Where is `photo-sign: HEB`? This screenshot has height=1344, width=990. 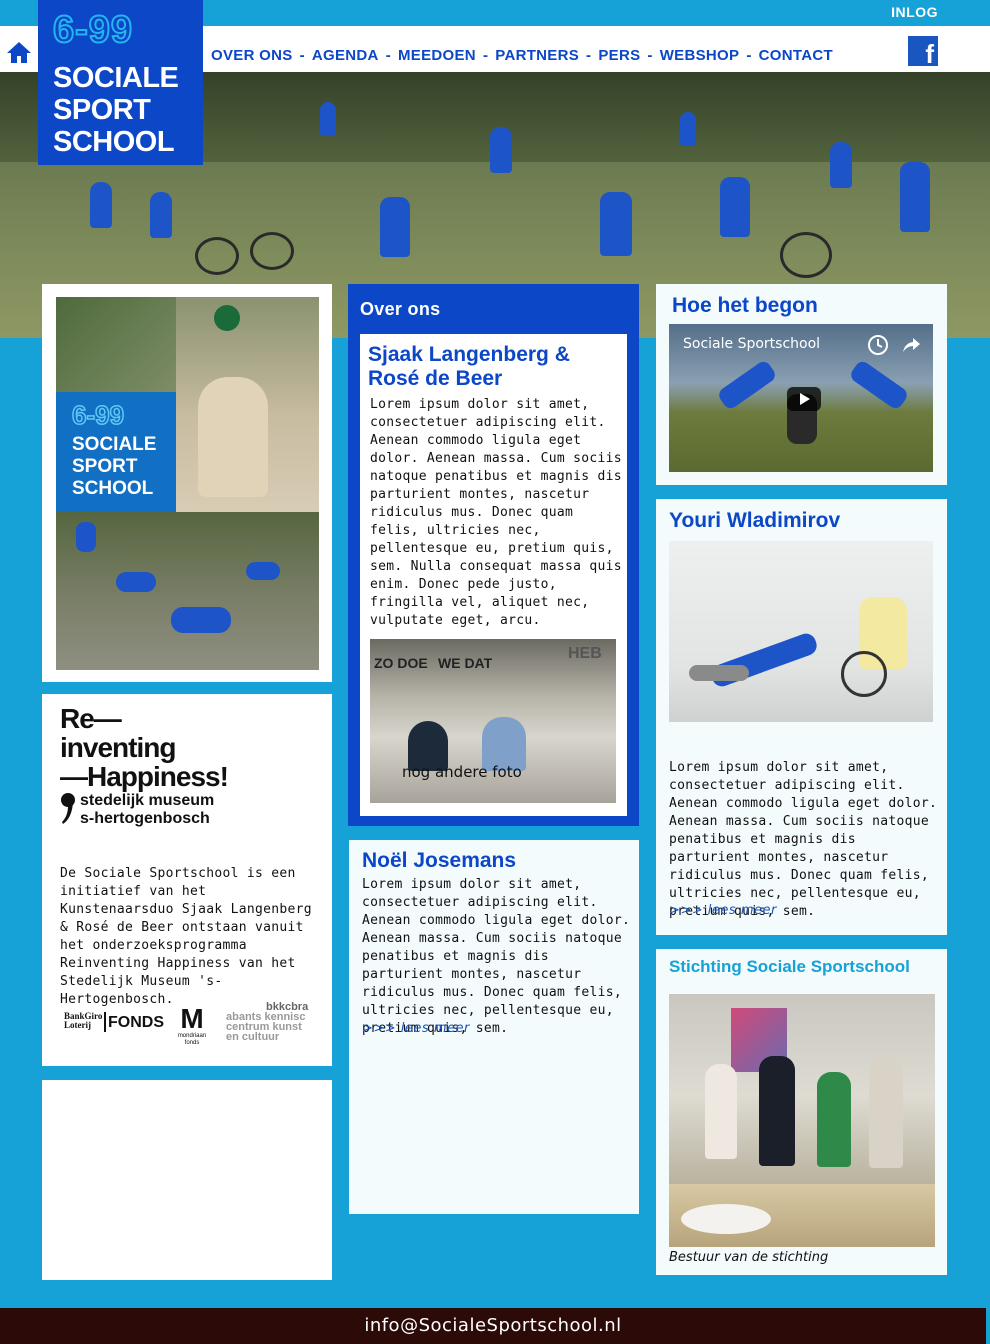 photo-sign: HEB is located at coordinates (585, 653).